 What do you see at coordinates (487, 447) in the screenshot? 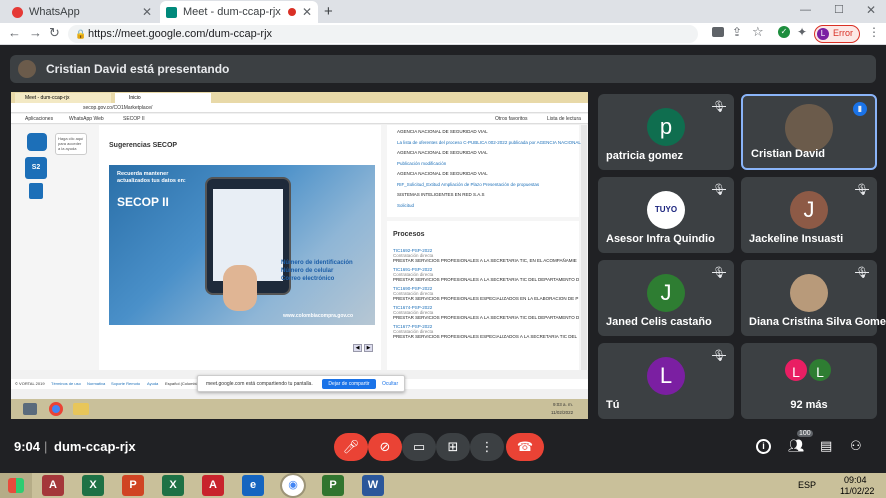
I see `more-options-button: ⋮` at bounding box center [487, 447].